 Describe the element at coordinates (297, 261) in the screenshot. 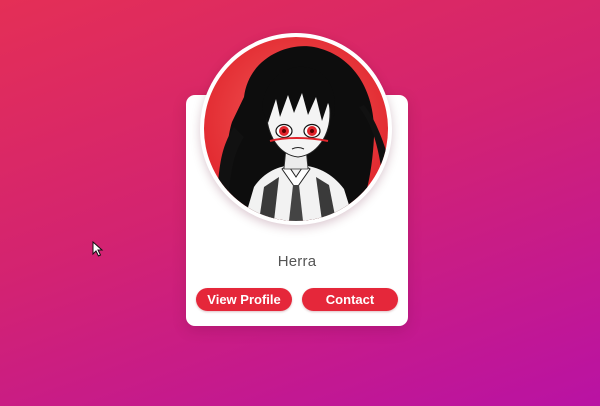

I see `profile-name: Herra` at that location.